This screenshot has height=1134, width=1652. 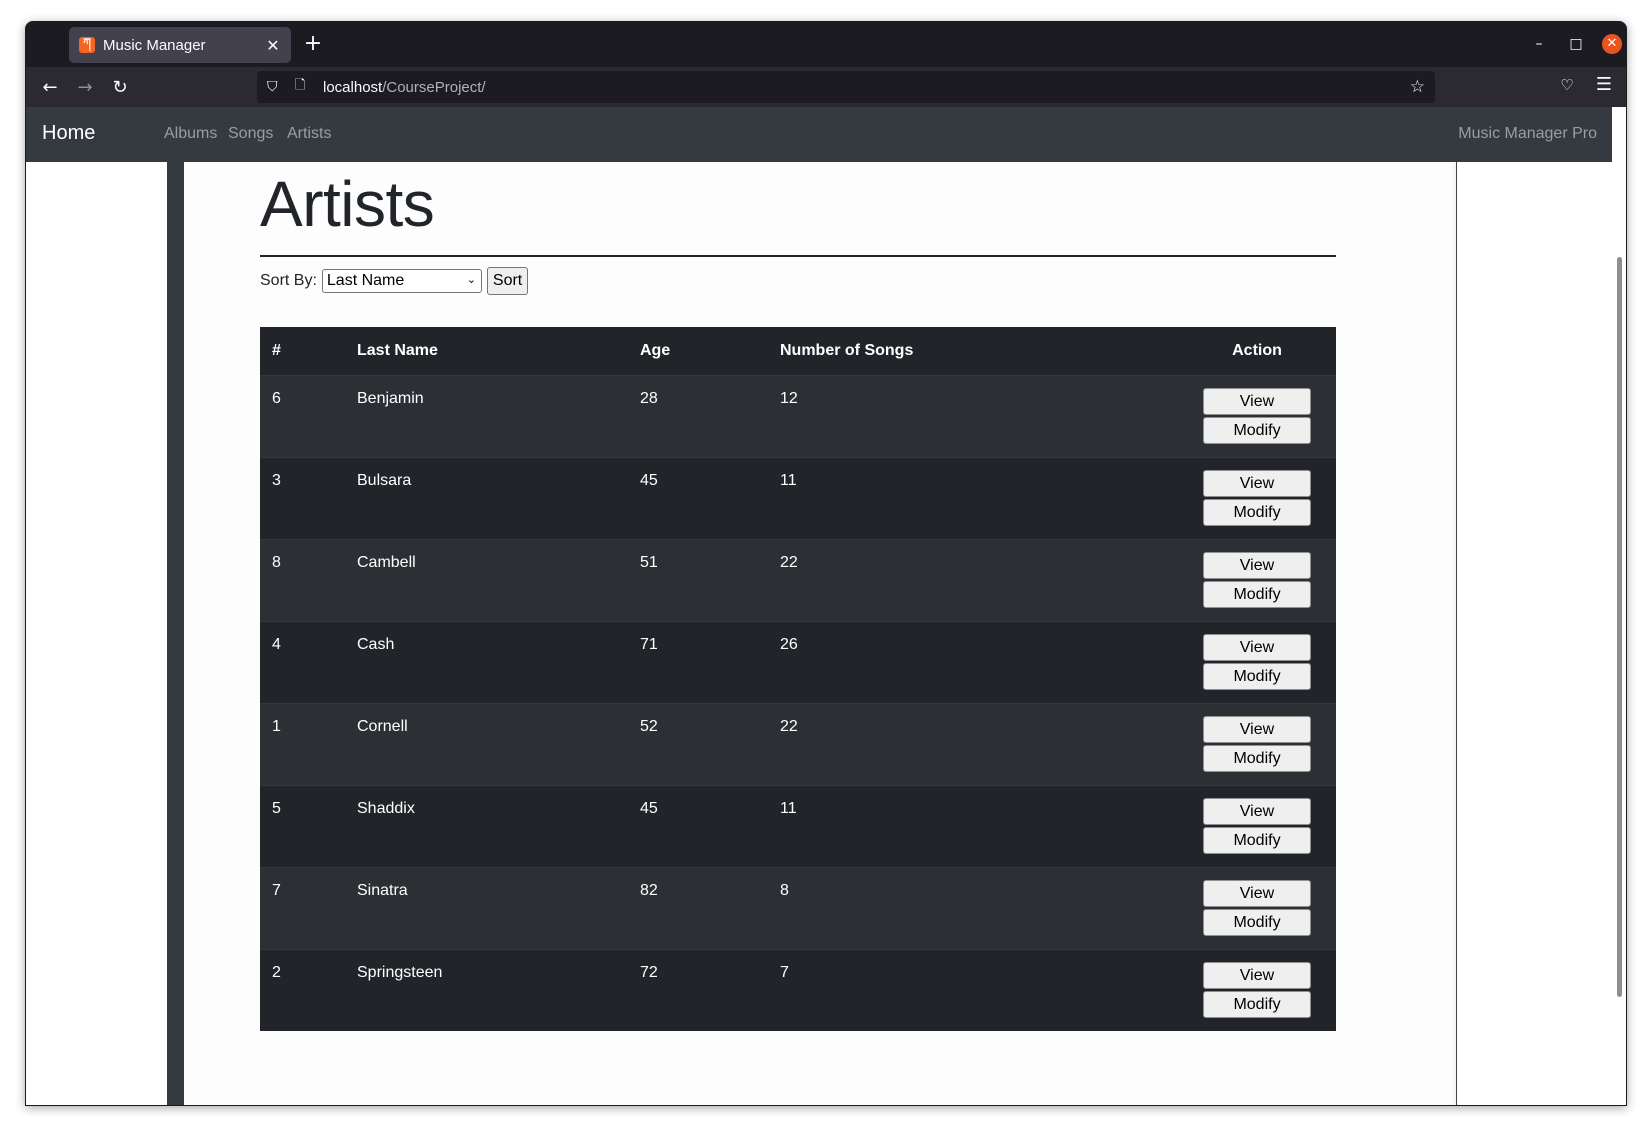 What do you see at coordinates (1604, 84) in the screenshot?
I see `hamburger-menu-icon: ☰` at bounding box center [1604, 84].